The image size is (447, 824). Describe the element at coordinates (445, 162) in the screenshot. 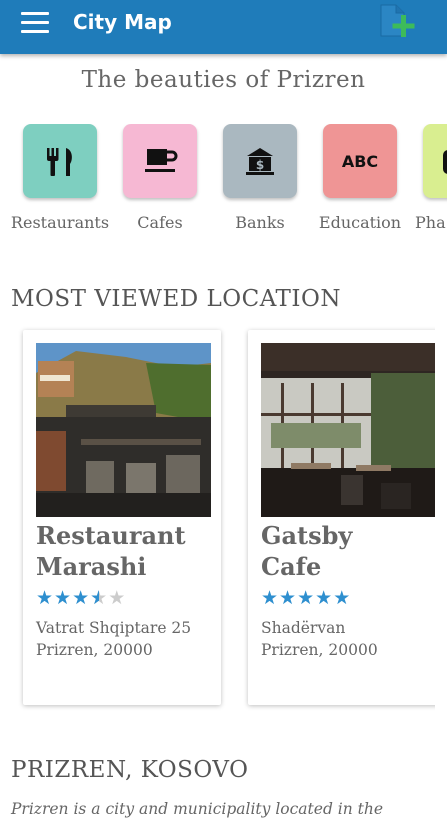

I see `pharmacy-icon` at that location.